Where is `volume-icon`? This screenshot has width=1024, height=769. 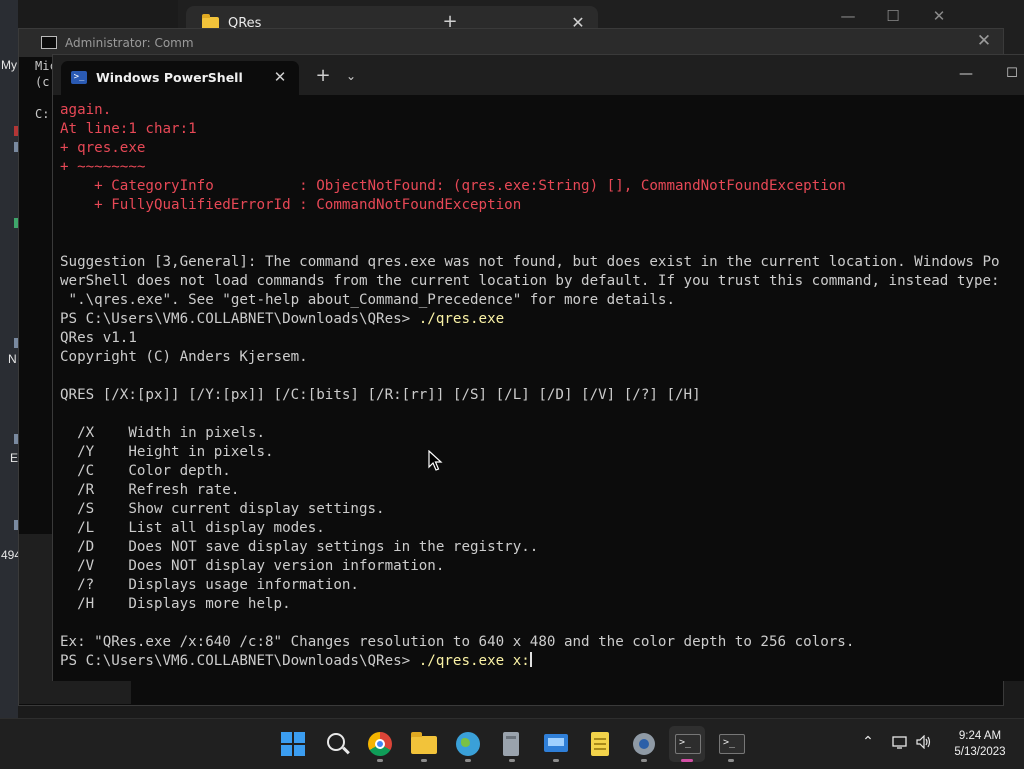 volume-icon is located at coordinates (924, 742).